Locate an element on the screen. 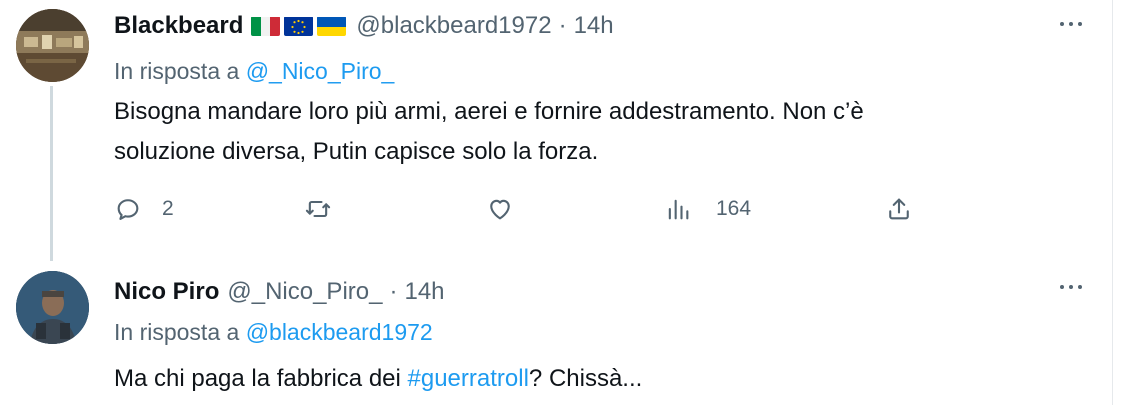 The width and height of the screenshot is (1122, 405). retweet-icon is located at coordinates (318, 209).